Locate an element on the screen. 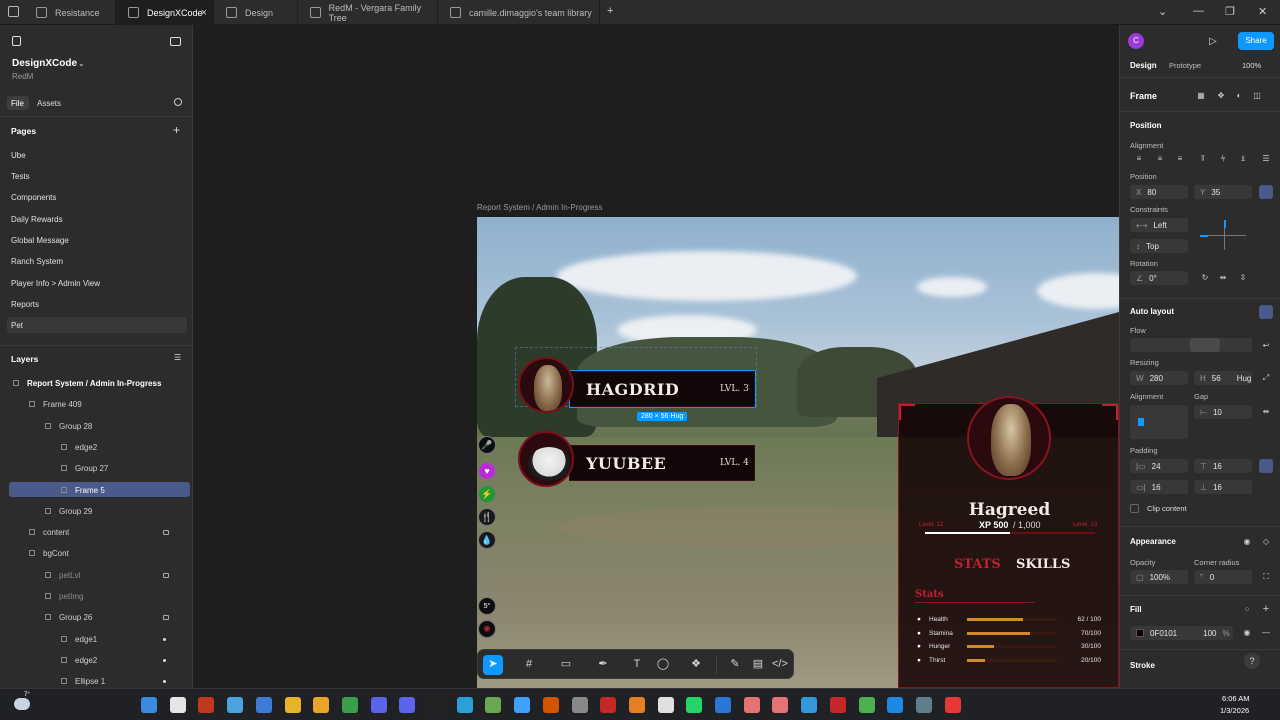 The height and width of the screenshot is (720, 1280). draw-icon: ✎ is located at coordinates (735, 664).